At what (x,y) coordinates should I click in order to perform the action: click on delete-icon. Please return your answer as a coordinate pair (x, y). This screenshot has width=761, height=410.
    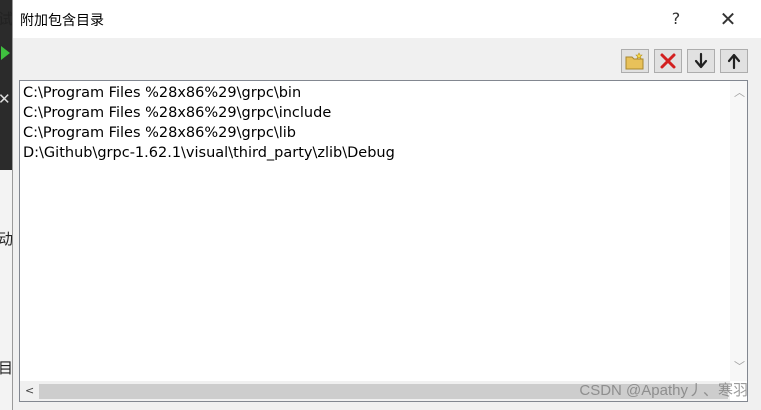
    Looking at the image, I should click on (668, 61).